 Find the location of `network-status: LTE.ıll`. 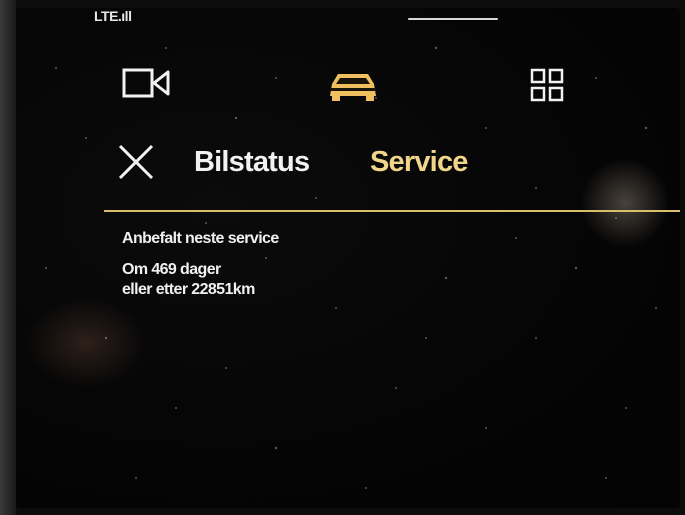

network-status: LTE.ıll is located at coordinates (113, 16).